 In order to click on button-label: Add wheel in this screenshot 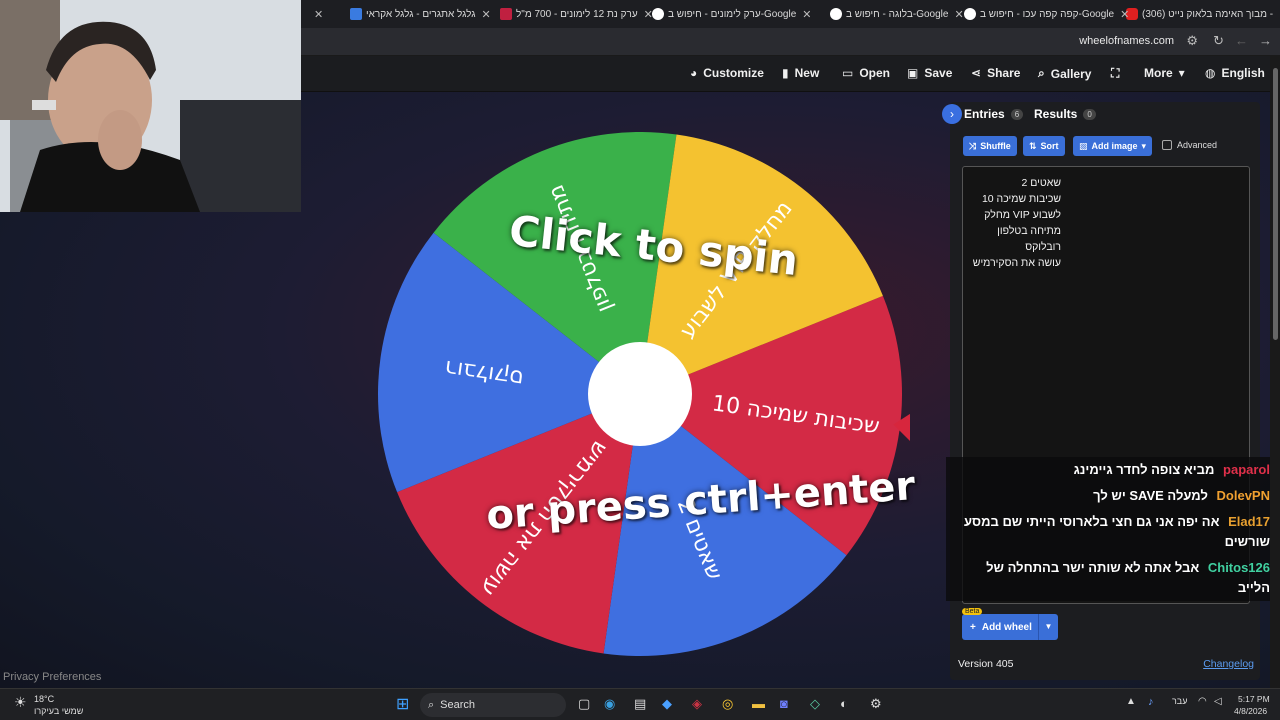, I will do `click(1006, 627)`.